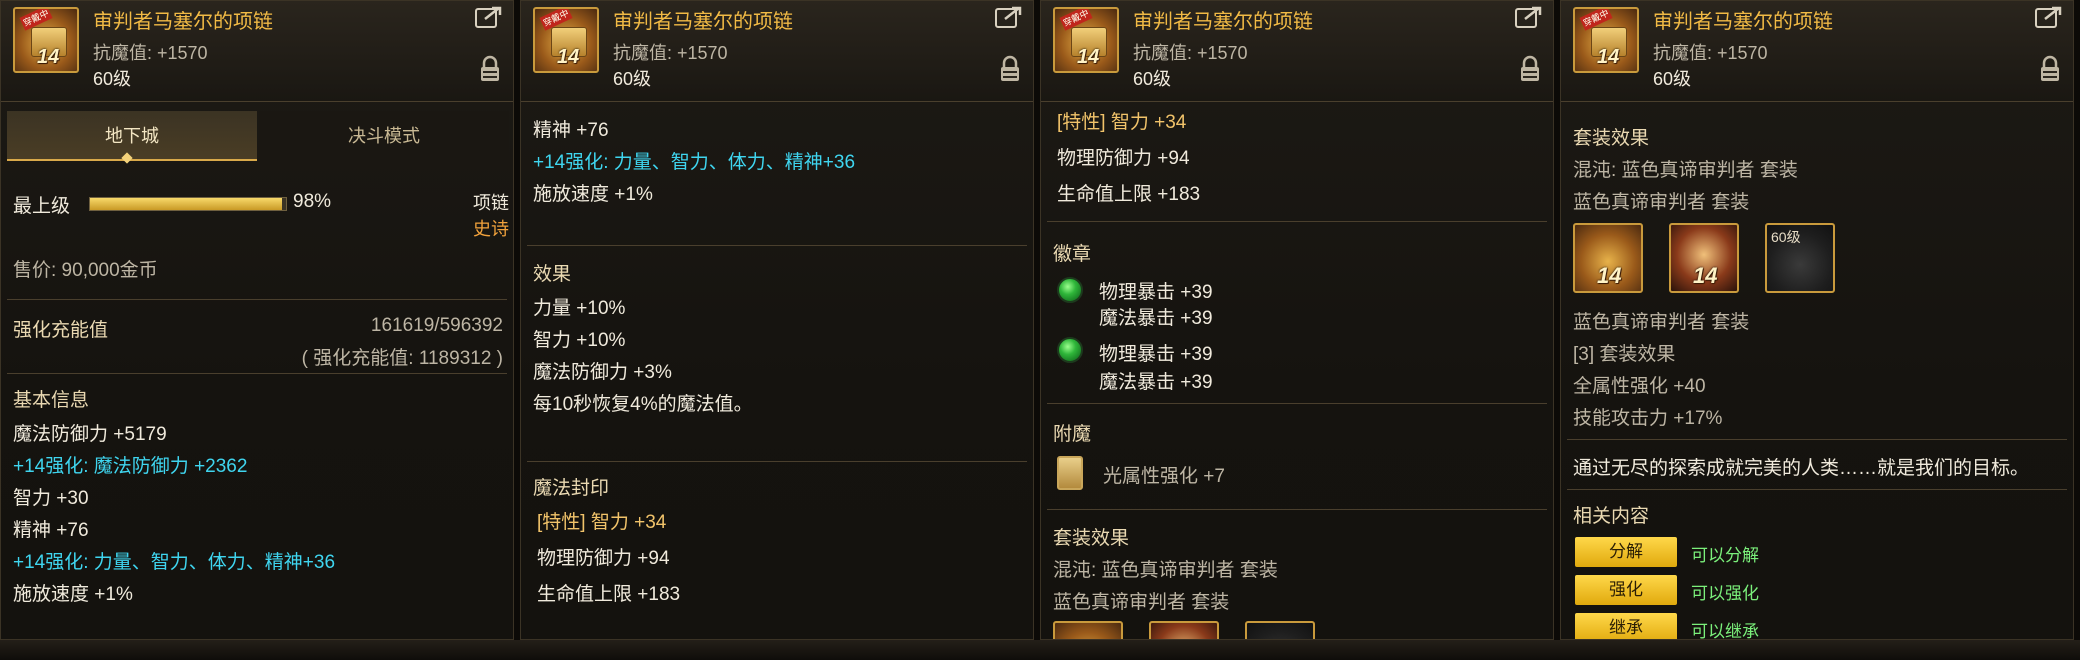  Describe the element at coordinates (436, 325) in the screenshot. I see `reinforce-charge-value: 161619/596392` at that location.